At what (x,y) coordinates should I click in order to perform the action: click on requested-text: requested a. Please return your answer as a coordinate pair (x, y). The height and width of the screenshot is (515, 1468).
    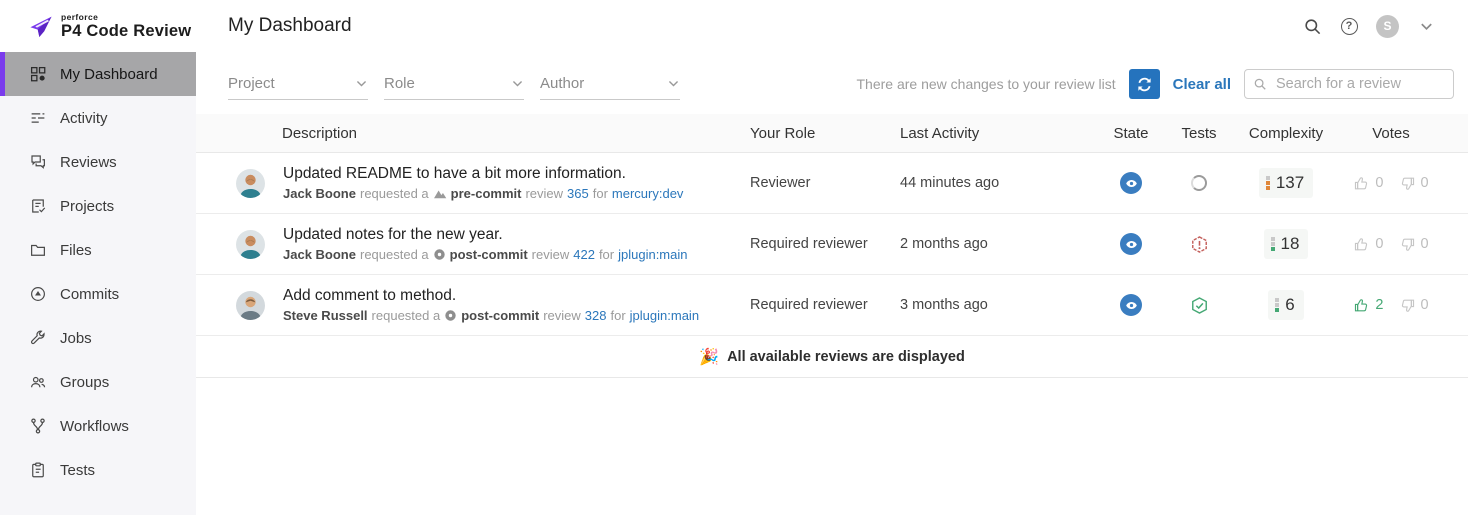
    Looking at the image, I should click on (394, 193).